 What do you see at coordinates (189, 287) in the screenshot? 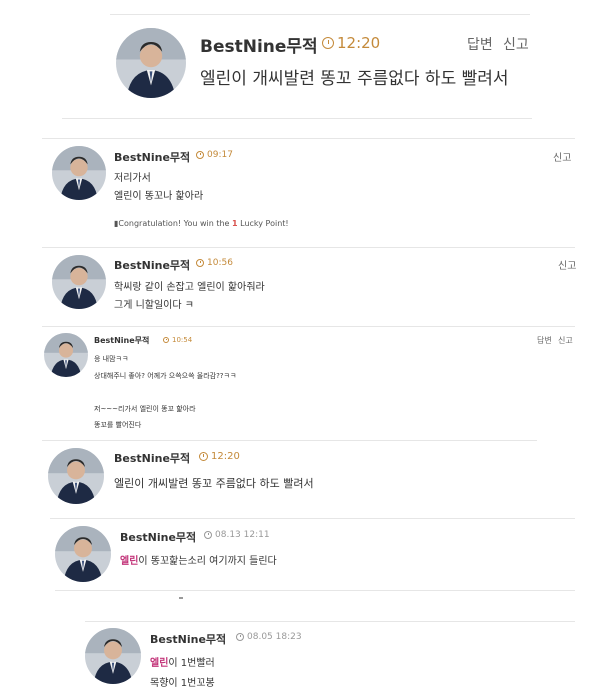
I see `comment-text-line: 학씨랑 같이 손잡고 엘린이 핥아줘라` at bounding box center [189, 287].